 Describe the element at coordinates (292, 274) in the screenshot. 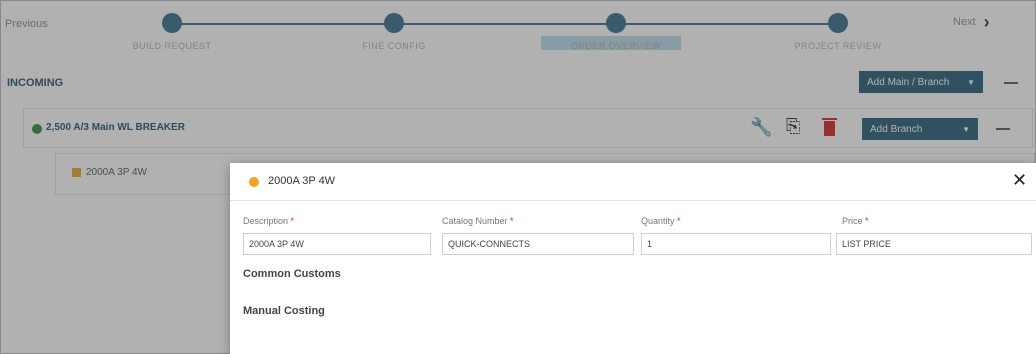

I see `common-customs-heading: Common Customs` at that location.